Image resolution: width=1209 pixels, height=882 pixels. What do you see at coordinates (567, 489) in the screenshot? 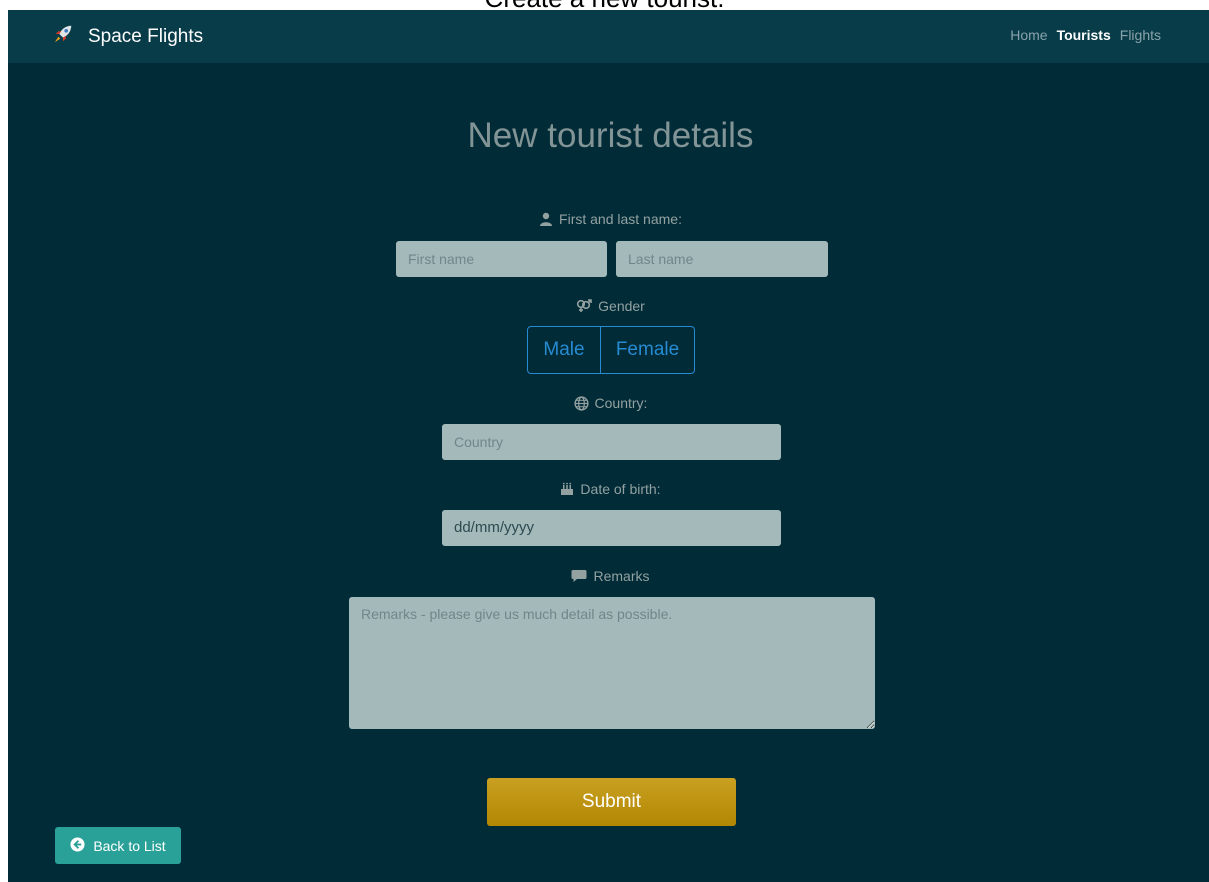
I see `birthday-cake-icon` at bounding box center [567, 489].